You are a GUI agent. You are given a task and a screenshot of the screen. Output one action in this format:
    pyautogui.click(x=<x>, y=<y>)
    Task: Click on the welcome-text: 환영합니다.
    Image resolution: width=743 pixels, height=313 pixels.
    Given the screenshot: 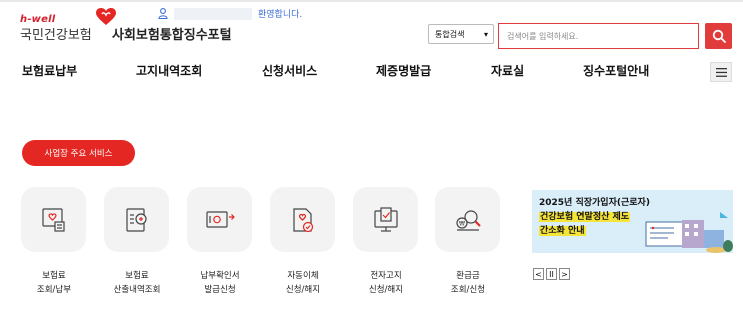 What is the action you would take?
    pyautogui.click(x=280, y=15)
    